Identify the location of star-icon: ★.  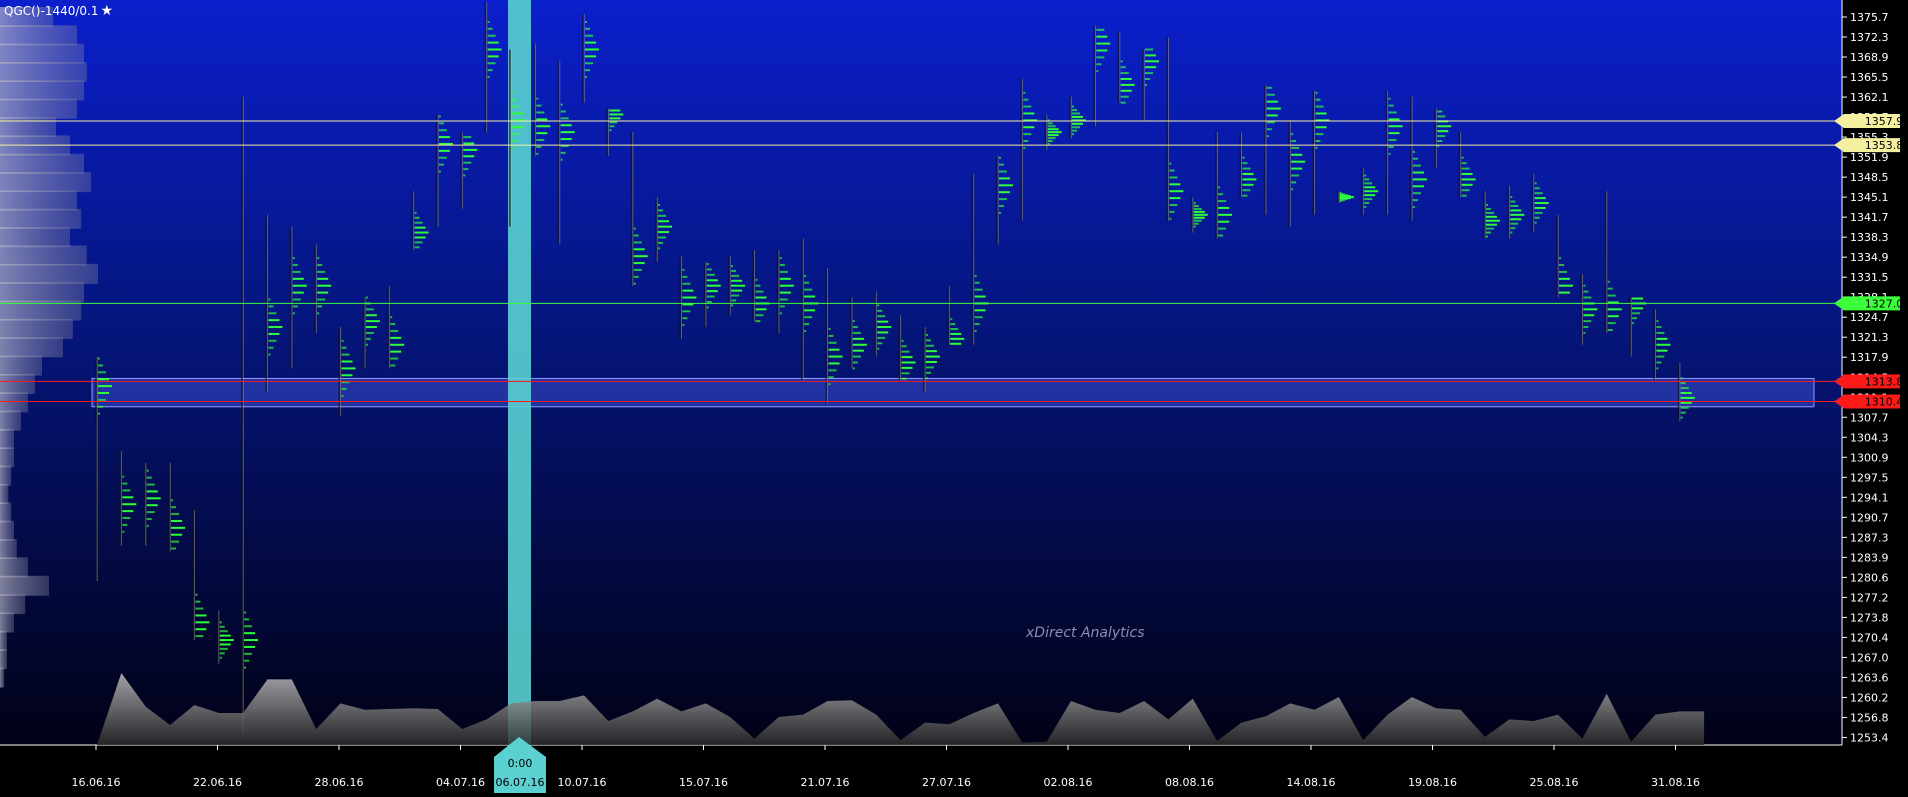
(106, 11).